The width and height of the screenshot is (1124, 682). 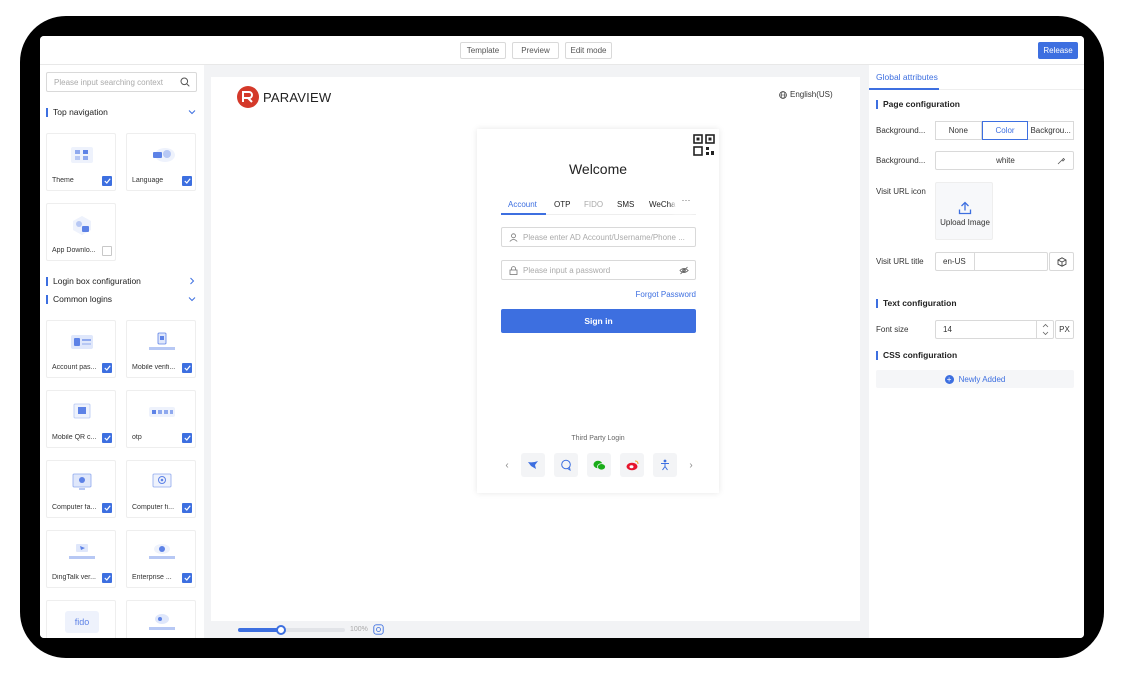 I want to click on stepper-arrows-icon, so click(x=1045, y=329).